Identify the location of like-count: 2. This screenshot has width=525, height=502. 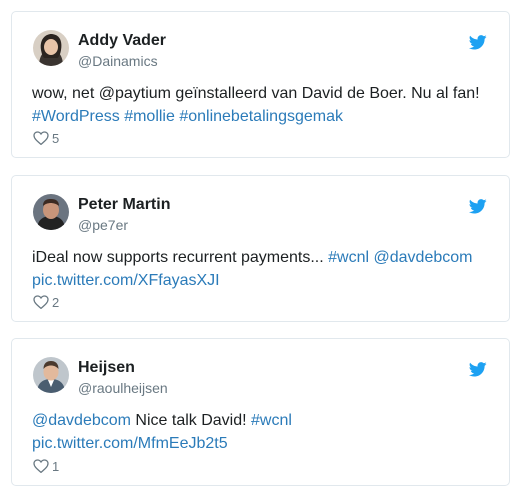
(56, 302).